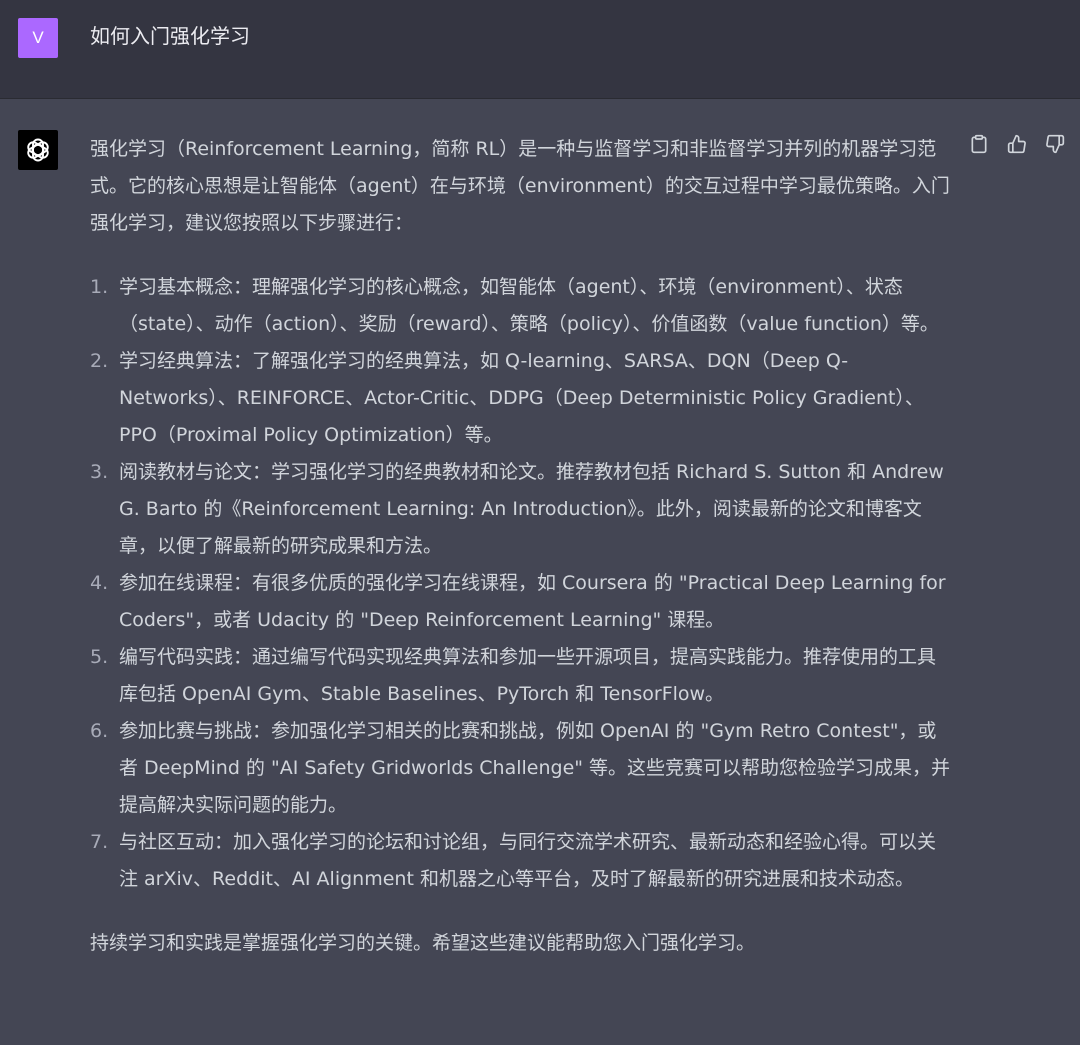 This screenshot has width=1080, height=1045. Describe the element at coordinates (99, 731) in the screenshot. I see `list-item-number: 6.` at that location.